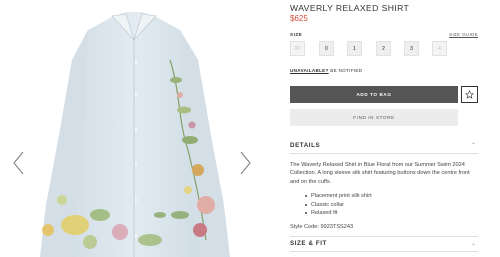 The image size is (500, 257). What do you see at coordinates (384, 36) in the screenshot?
I see `size-row: SIZE SIZE GUIDE` at bounding box center [384, 36].